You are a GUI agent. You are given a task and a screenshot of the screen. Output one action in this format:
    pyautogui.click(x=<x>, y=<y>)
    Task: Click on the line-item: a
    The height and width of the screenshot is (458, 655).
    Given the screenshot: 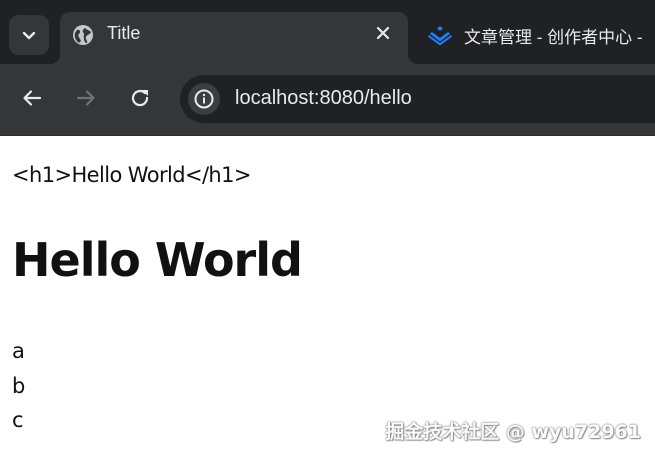 What is the action you would take?
    pyautogui.click(x=18, y=351)
    